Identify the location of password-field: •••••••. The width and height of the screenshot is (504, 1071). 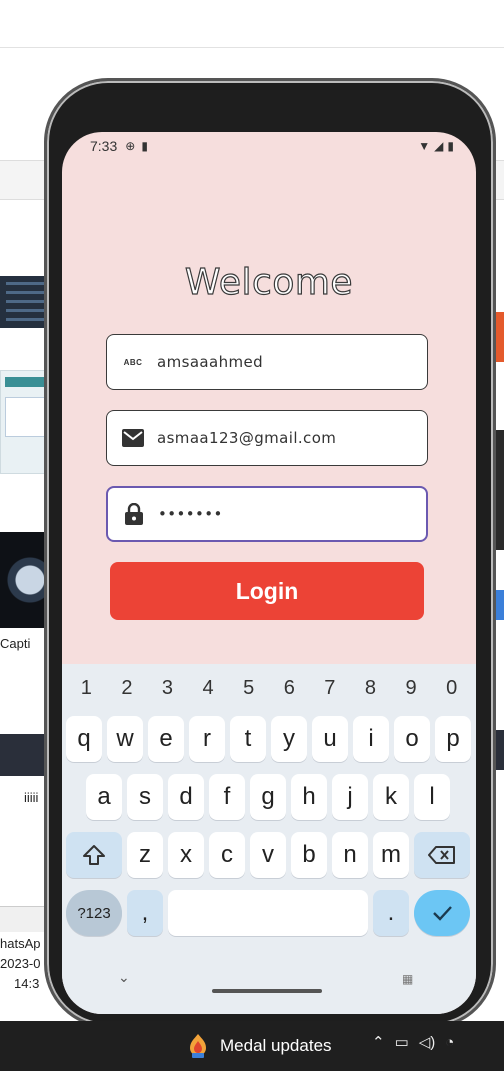
(267, 514).